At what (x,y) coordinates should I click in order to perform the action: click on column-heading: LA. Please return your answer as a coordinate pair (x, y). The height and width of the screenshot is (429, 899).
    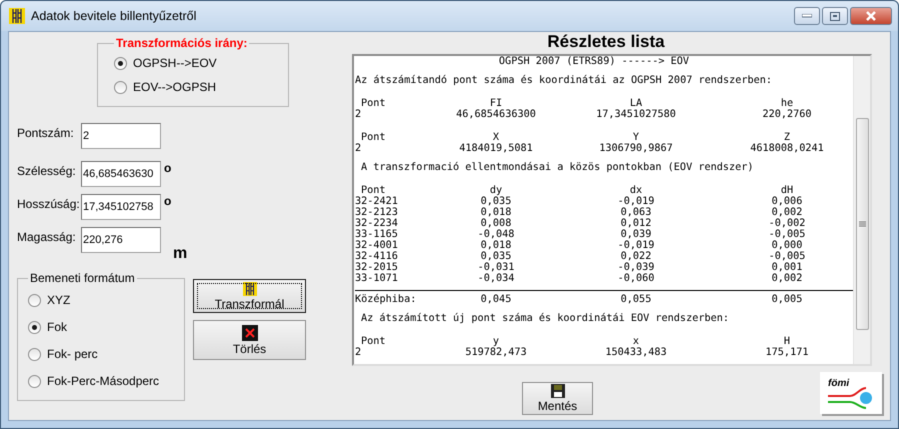
    Looking at the image, I should click on (636, 103).